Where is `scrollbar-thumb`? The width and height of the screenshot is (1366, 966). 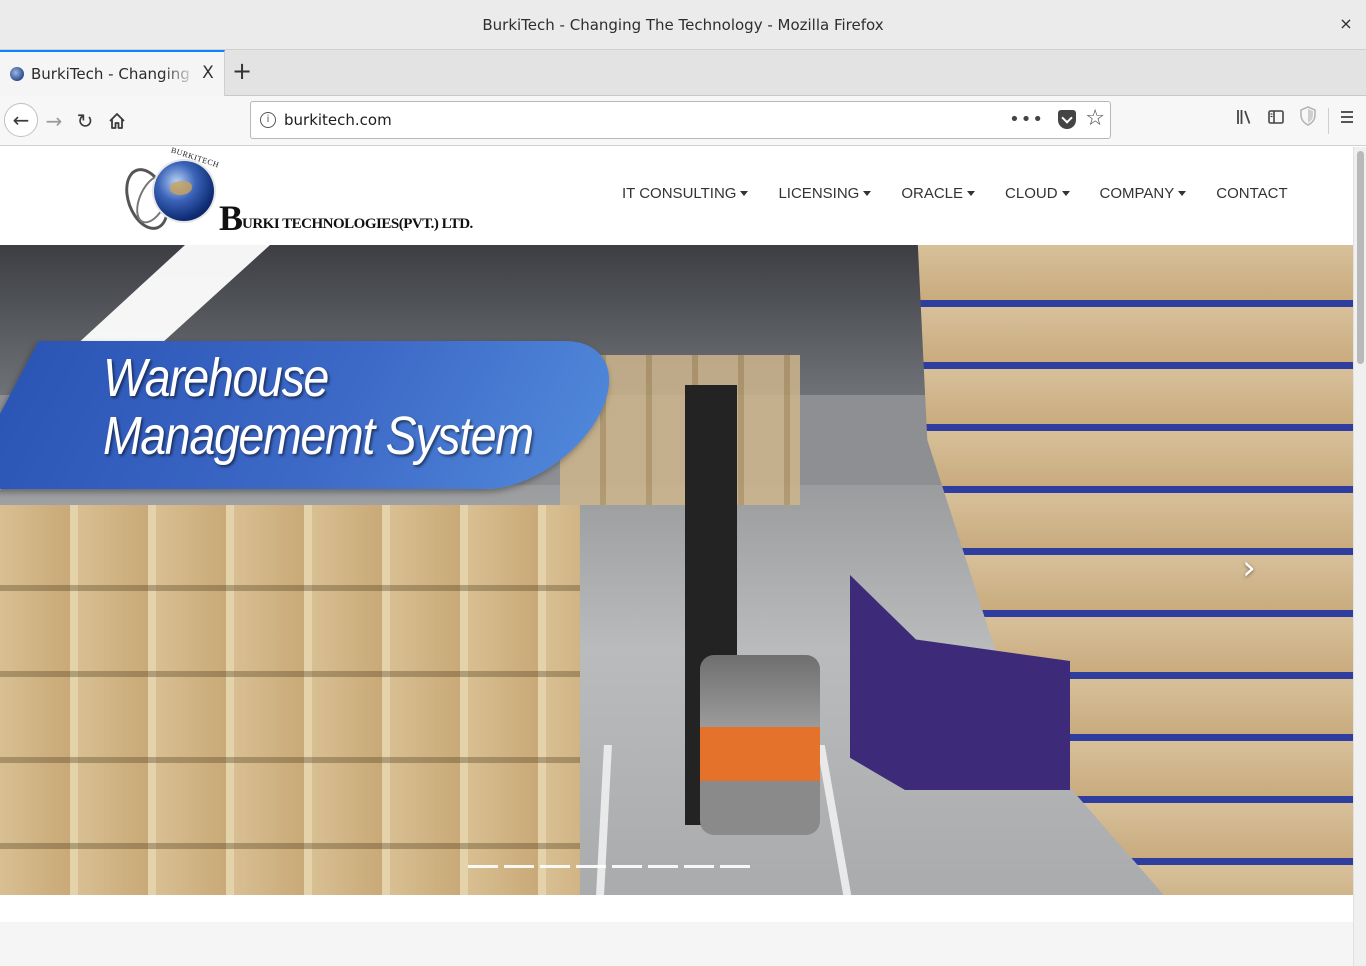
scrollbar-thumb is located at coordinates (1360, 257).